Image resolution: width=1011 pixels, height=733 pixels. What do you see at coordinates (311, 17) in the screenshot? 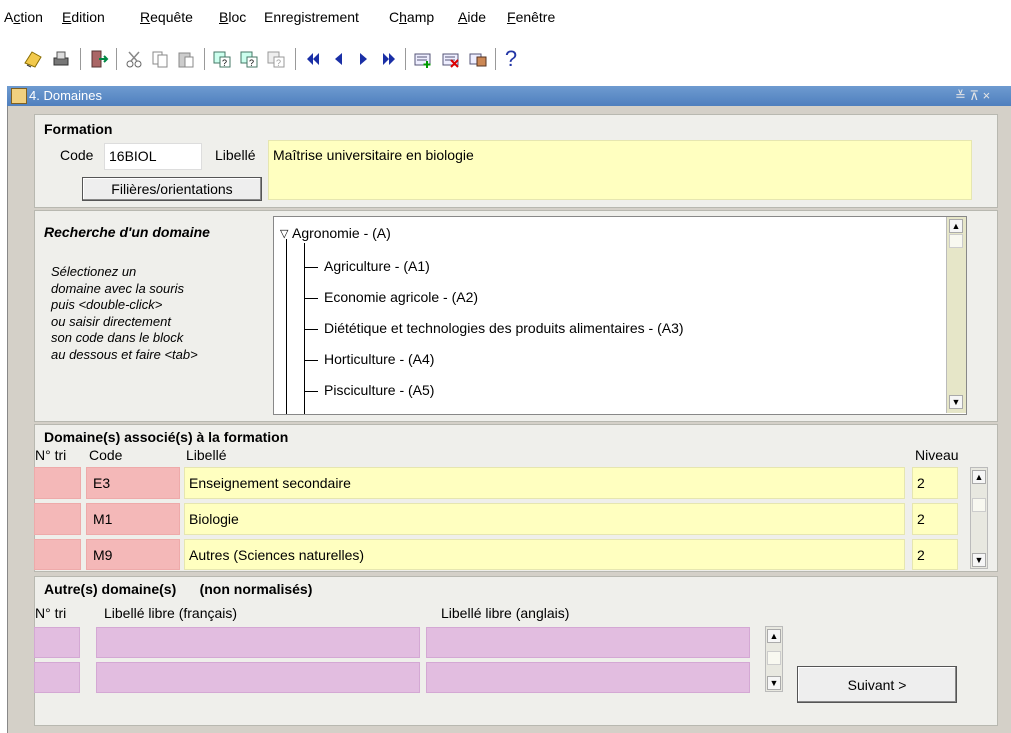
I see `menu-enregistrement: Enregistrement` at bounding box center [311, 17].